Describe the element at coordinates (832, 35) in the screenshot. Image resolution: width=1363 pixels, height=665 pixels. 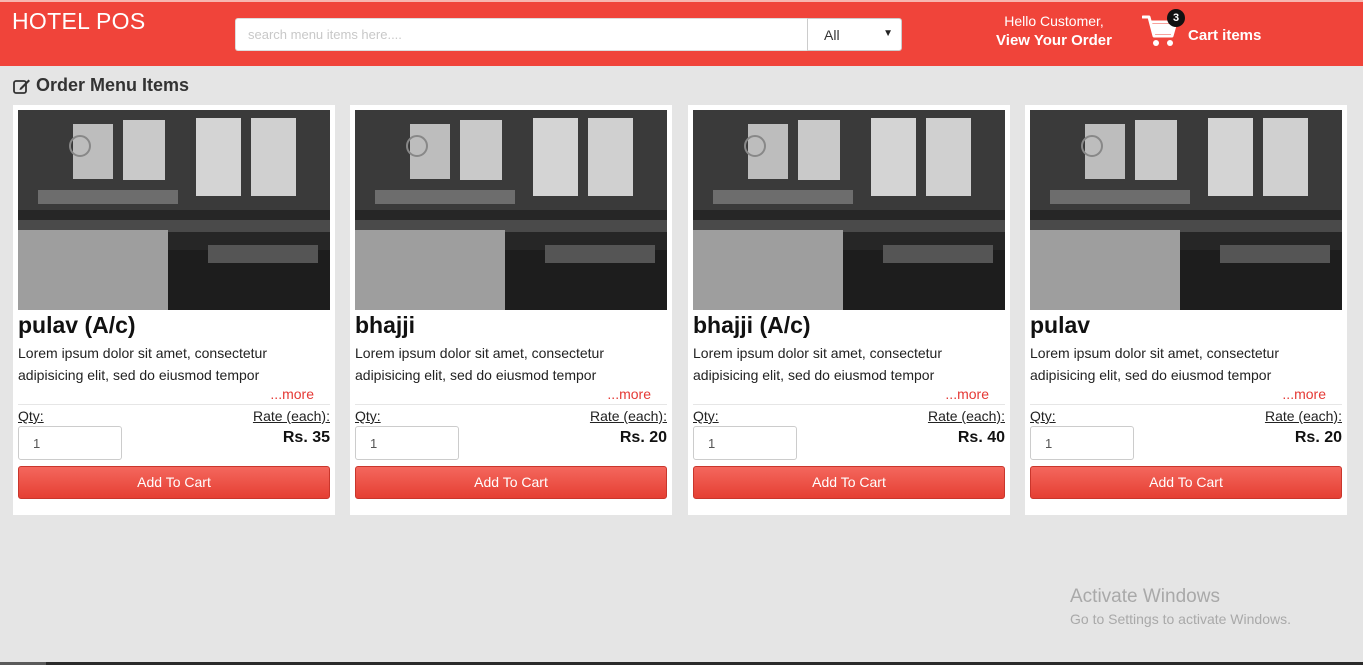
I see `category-select-value: All` at that location.